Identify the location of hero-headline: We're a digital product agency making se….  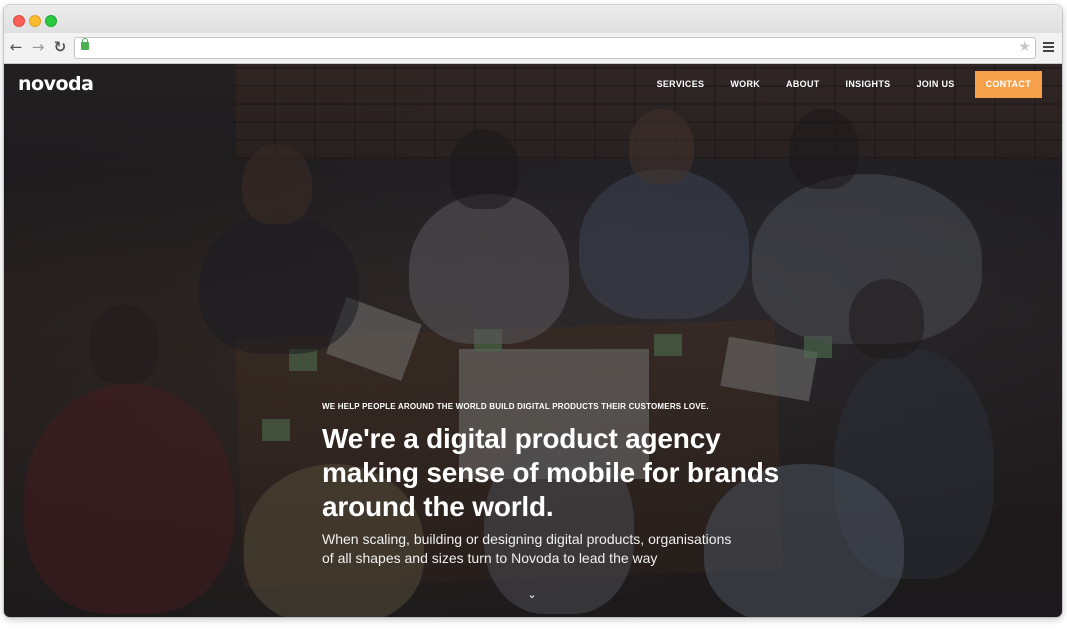
(551, 472).